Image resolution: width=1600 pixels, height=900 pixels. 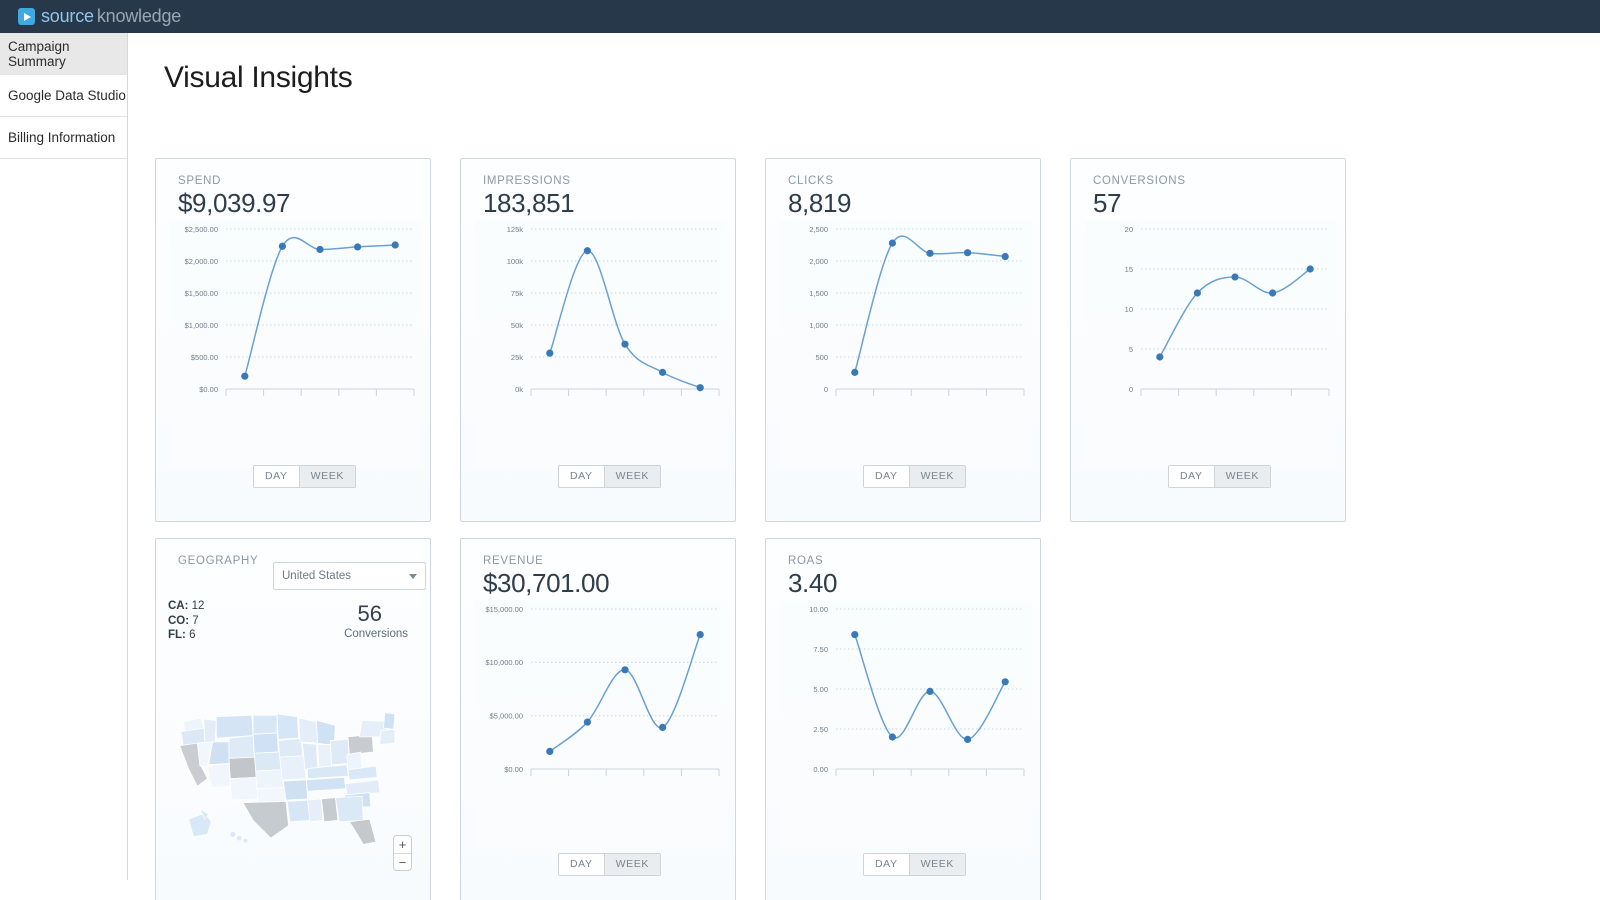 What do you see at coordinates (517, 293) in the screenshot?
I see `svg-text: 75k` at bounding box center [517, 293].